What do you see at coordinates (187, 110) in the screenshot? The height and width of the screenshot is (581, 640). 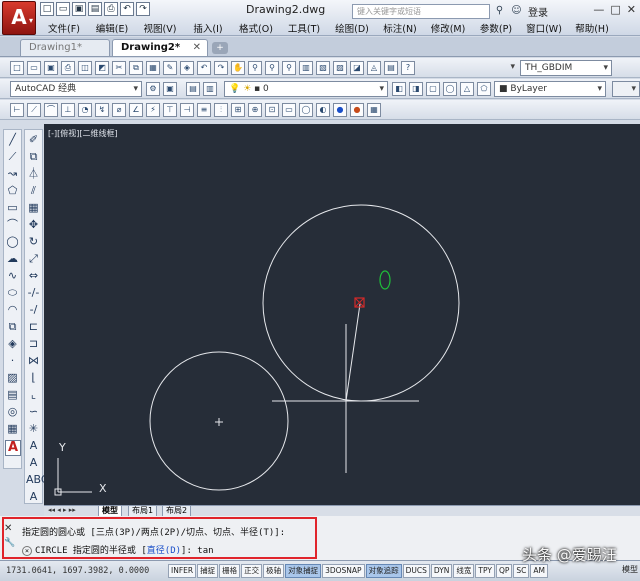 I see `dim-continue-icon: ⊣` at bounding box center [187, 110].